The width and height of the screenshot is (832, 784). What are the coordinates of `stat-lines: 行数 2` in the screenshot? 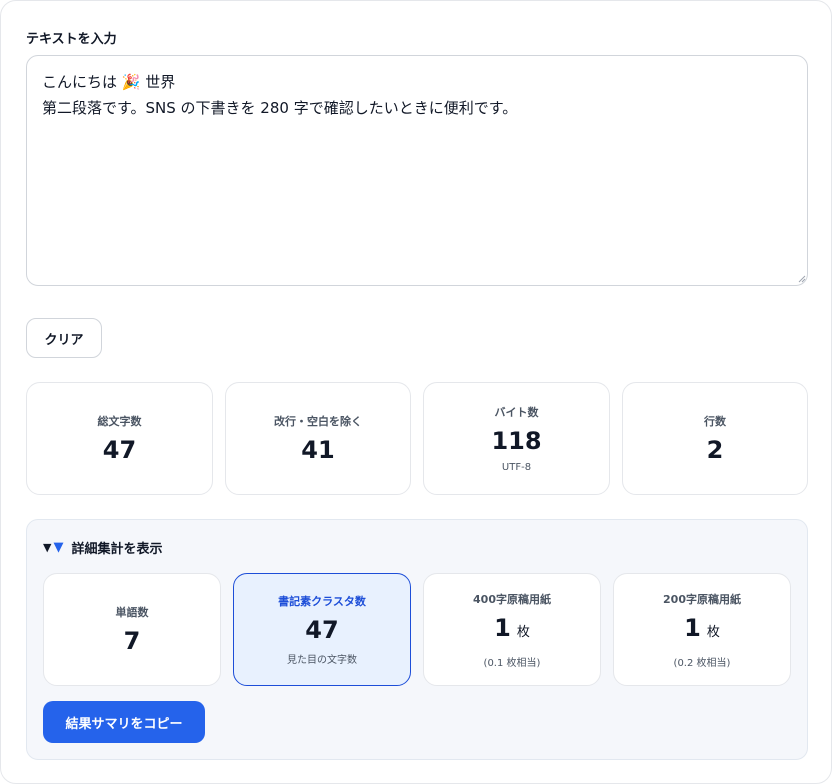 It's located at (715, 438).